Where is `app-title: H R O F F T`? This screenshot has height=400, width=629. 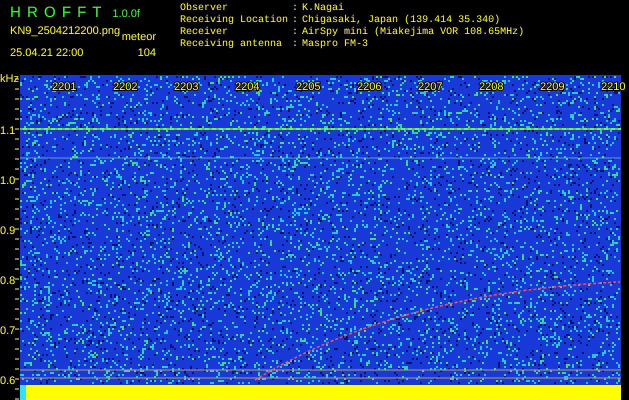
app-title: H R O F F T is located at coordinates (56, 12).